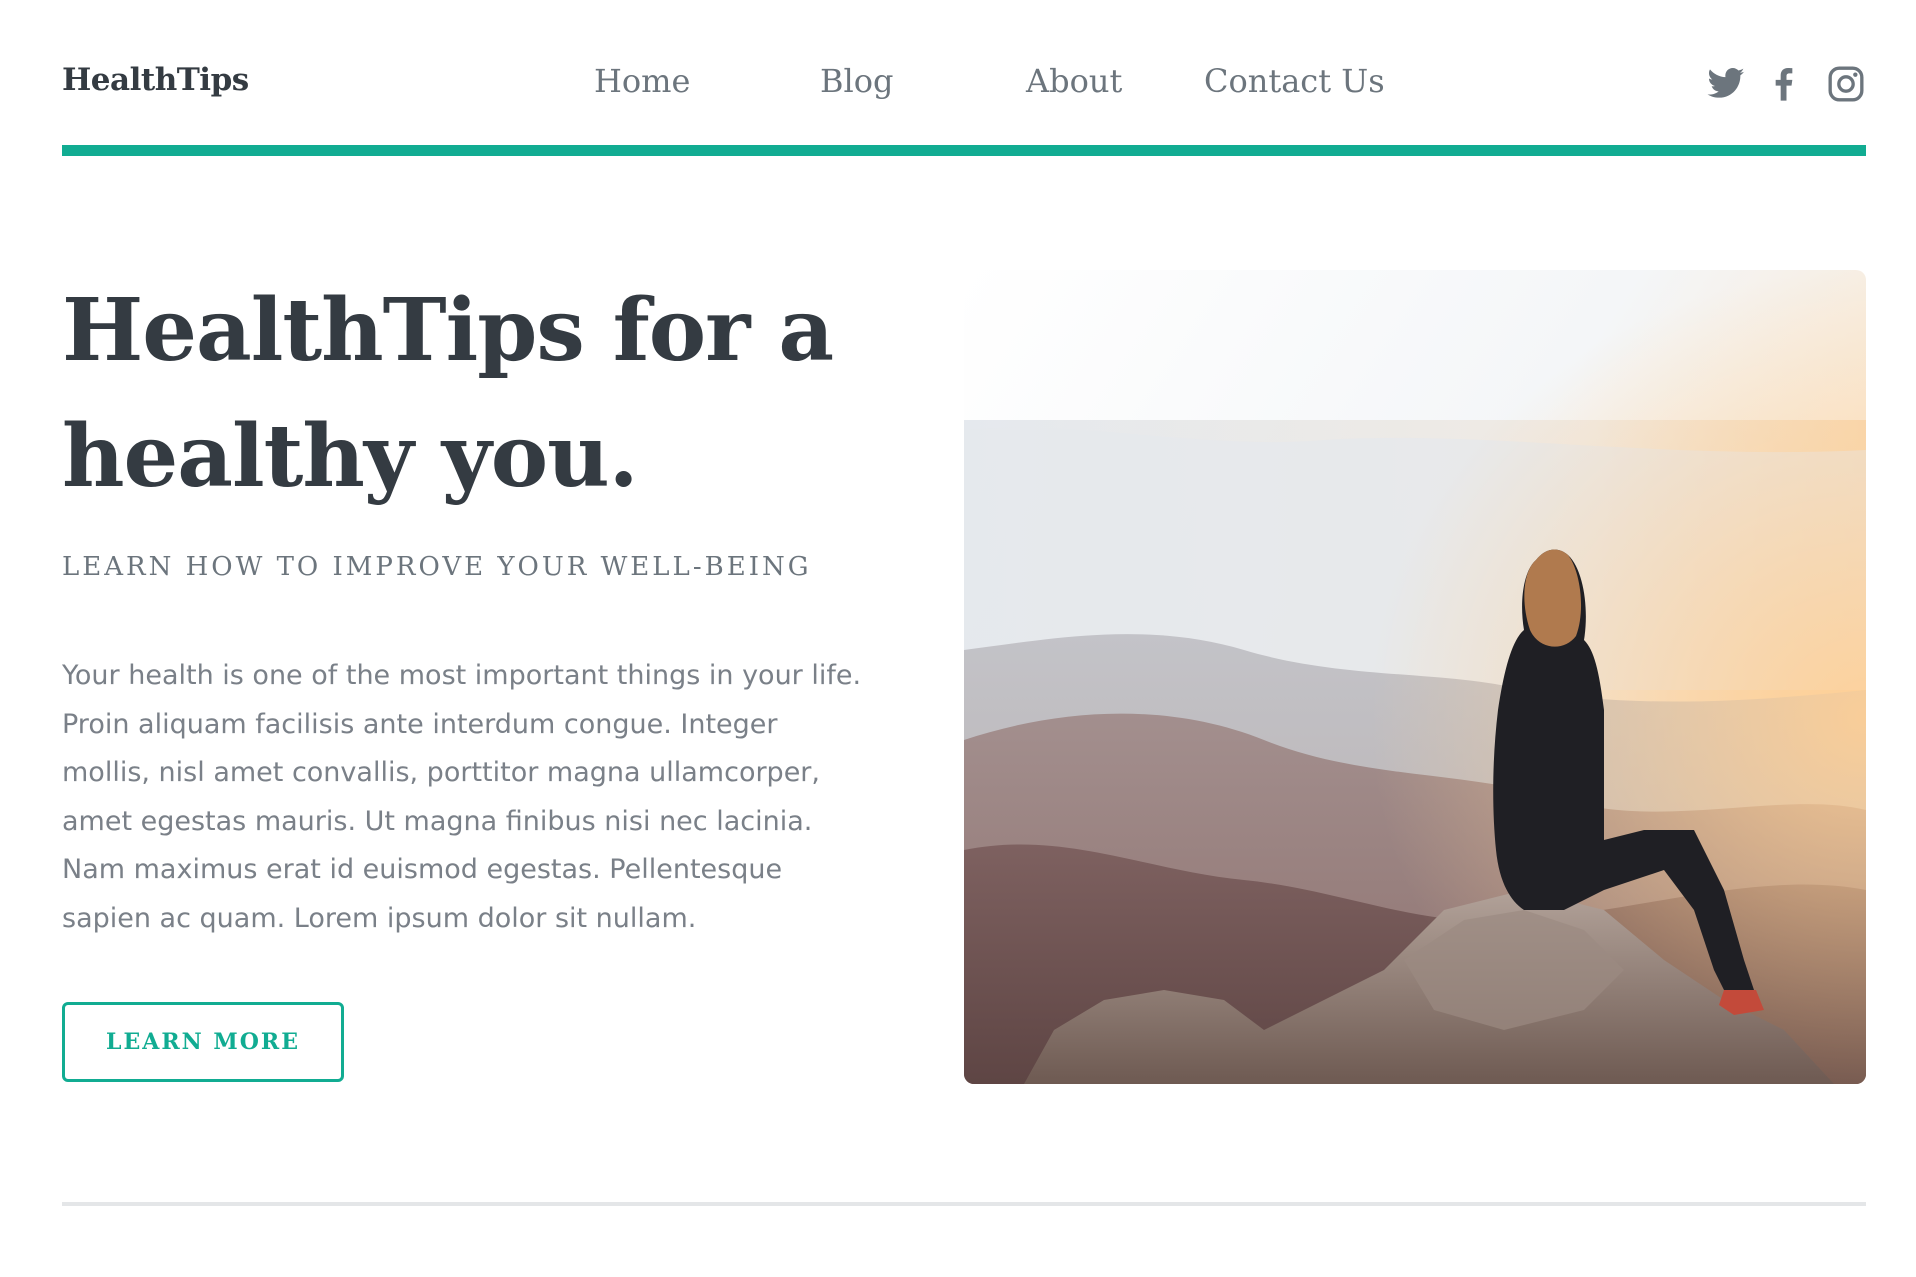  What do you see at coordinates (1074, 81) in the screenshot?
I see `nav-item-about: About` at bounding box center [1074, 81].